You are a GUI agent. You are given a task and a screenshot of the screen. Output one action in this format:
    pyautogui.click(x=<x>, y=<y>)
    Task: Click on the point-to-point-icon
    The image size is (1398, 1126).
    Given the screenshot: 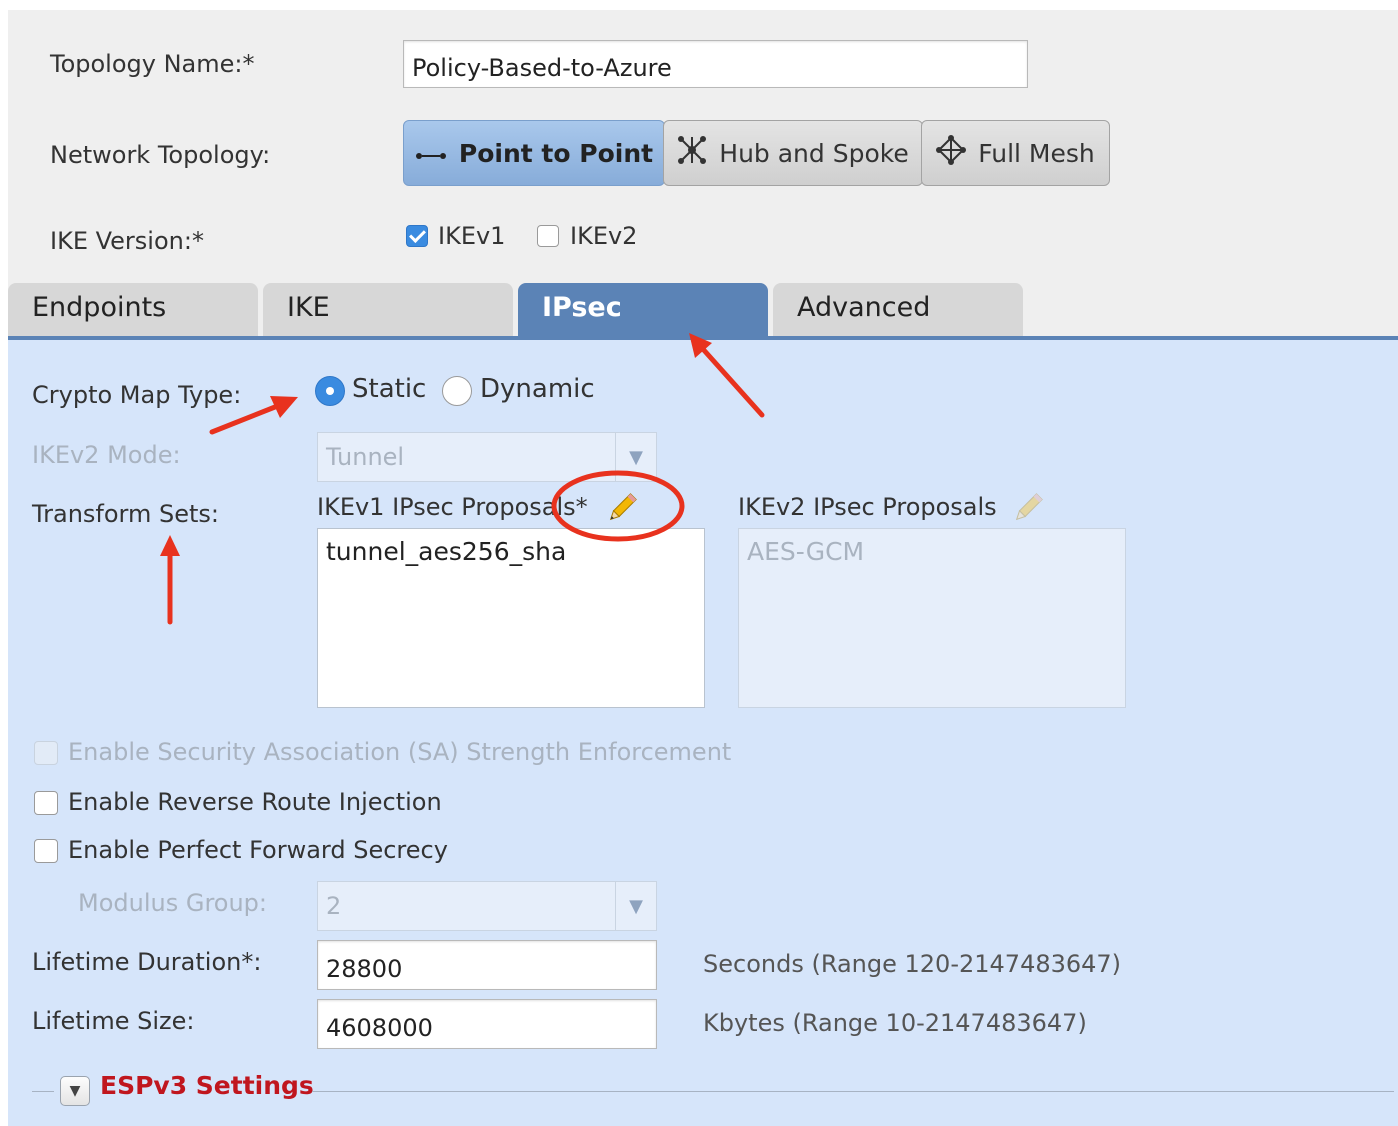 What is the action you would take?
    pyautogui.click(x=431, y=153)
    